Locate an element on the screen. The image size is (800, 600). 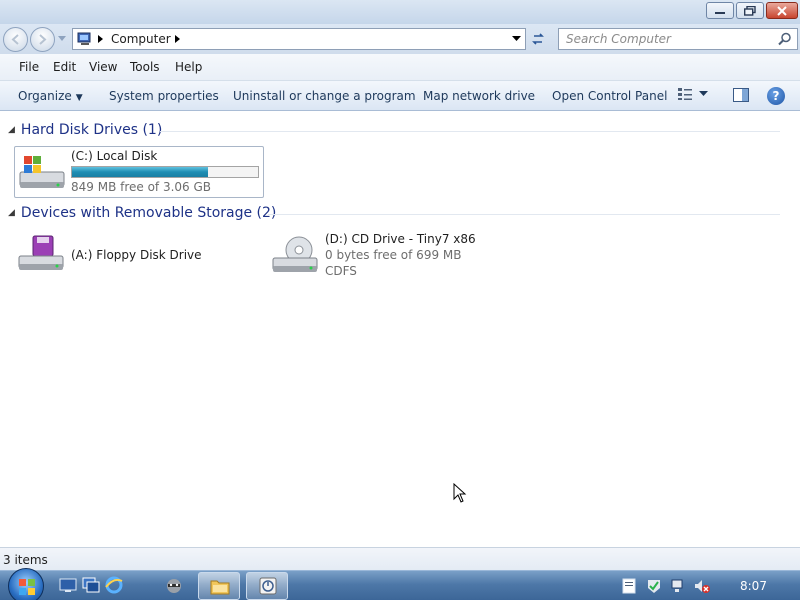
drive-d-free-space: 0 bytes free of 699 MB is located at coordinates (393, 255).